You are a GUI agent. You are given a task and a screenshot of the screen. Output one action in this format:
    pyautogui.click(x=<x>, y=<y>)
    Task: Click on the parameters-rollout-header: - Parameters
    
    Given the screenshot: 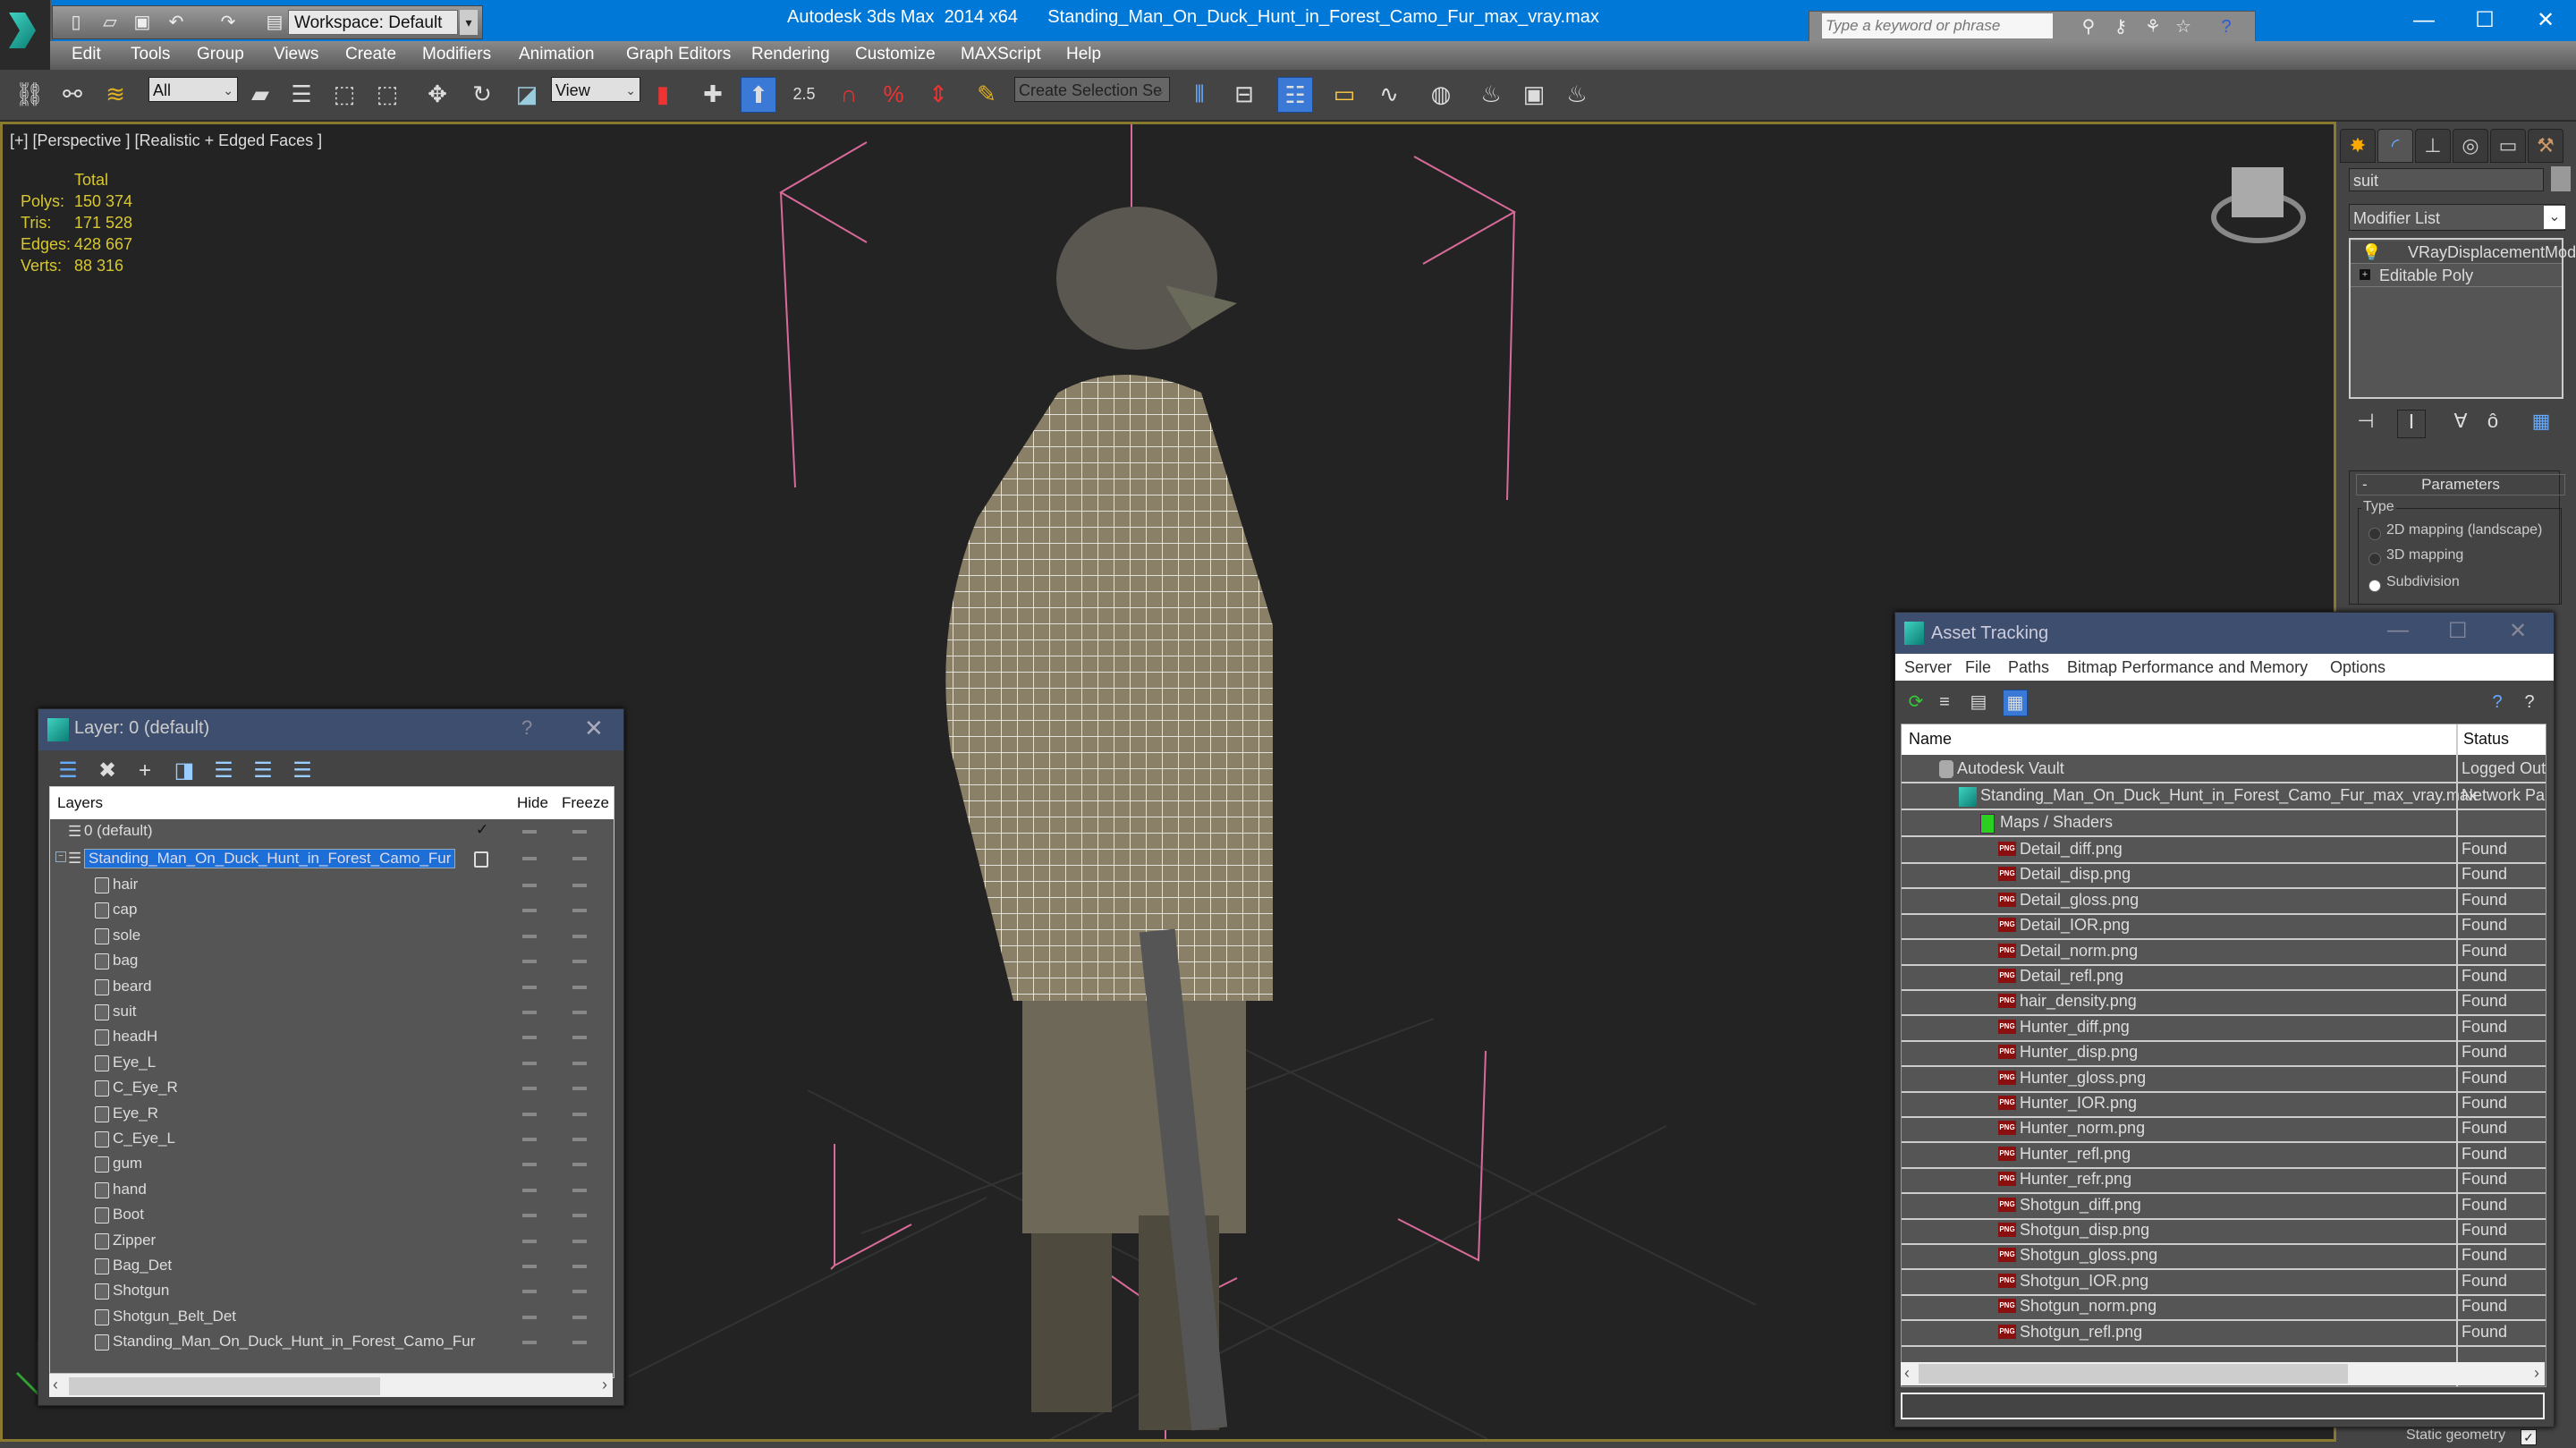 What is the action you would take?
    pyautogui.click(x=2460, y=484)
    